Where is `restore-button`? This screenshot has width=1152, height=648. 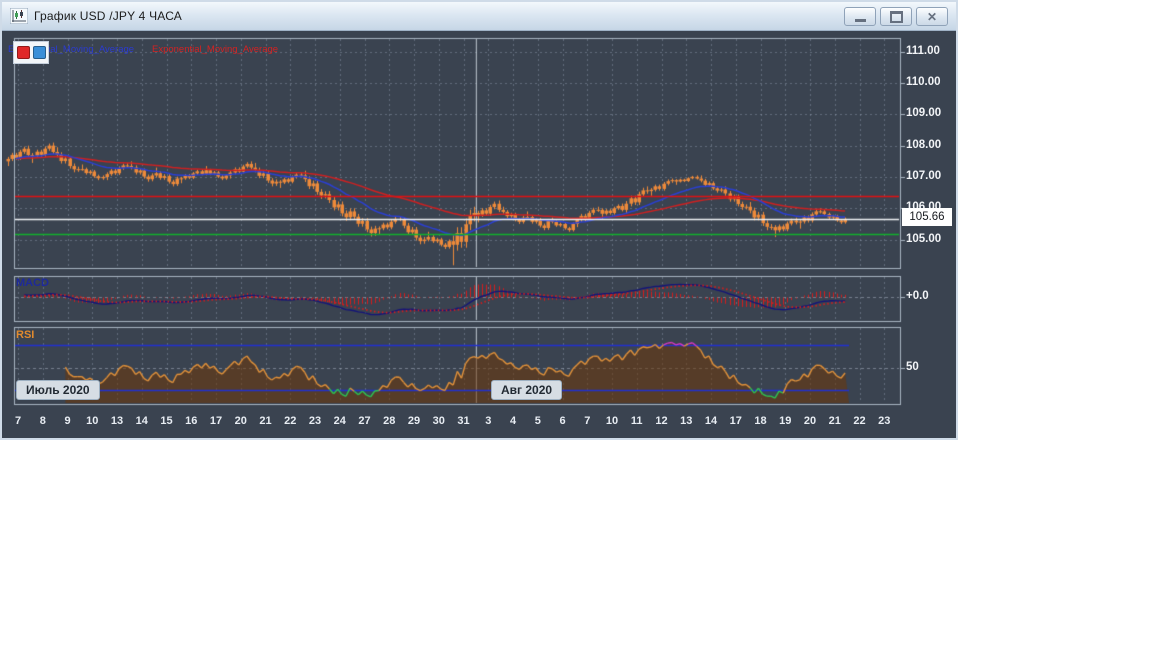
restore-button is located at coordinates (896, 16).